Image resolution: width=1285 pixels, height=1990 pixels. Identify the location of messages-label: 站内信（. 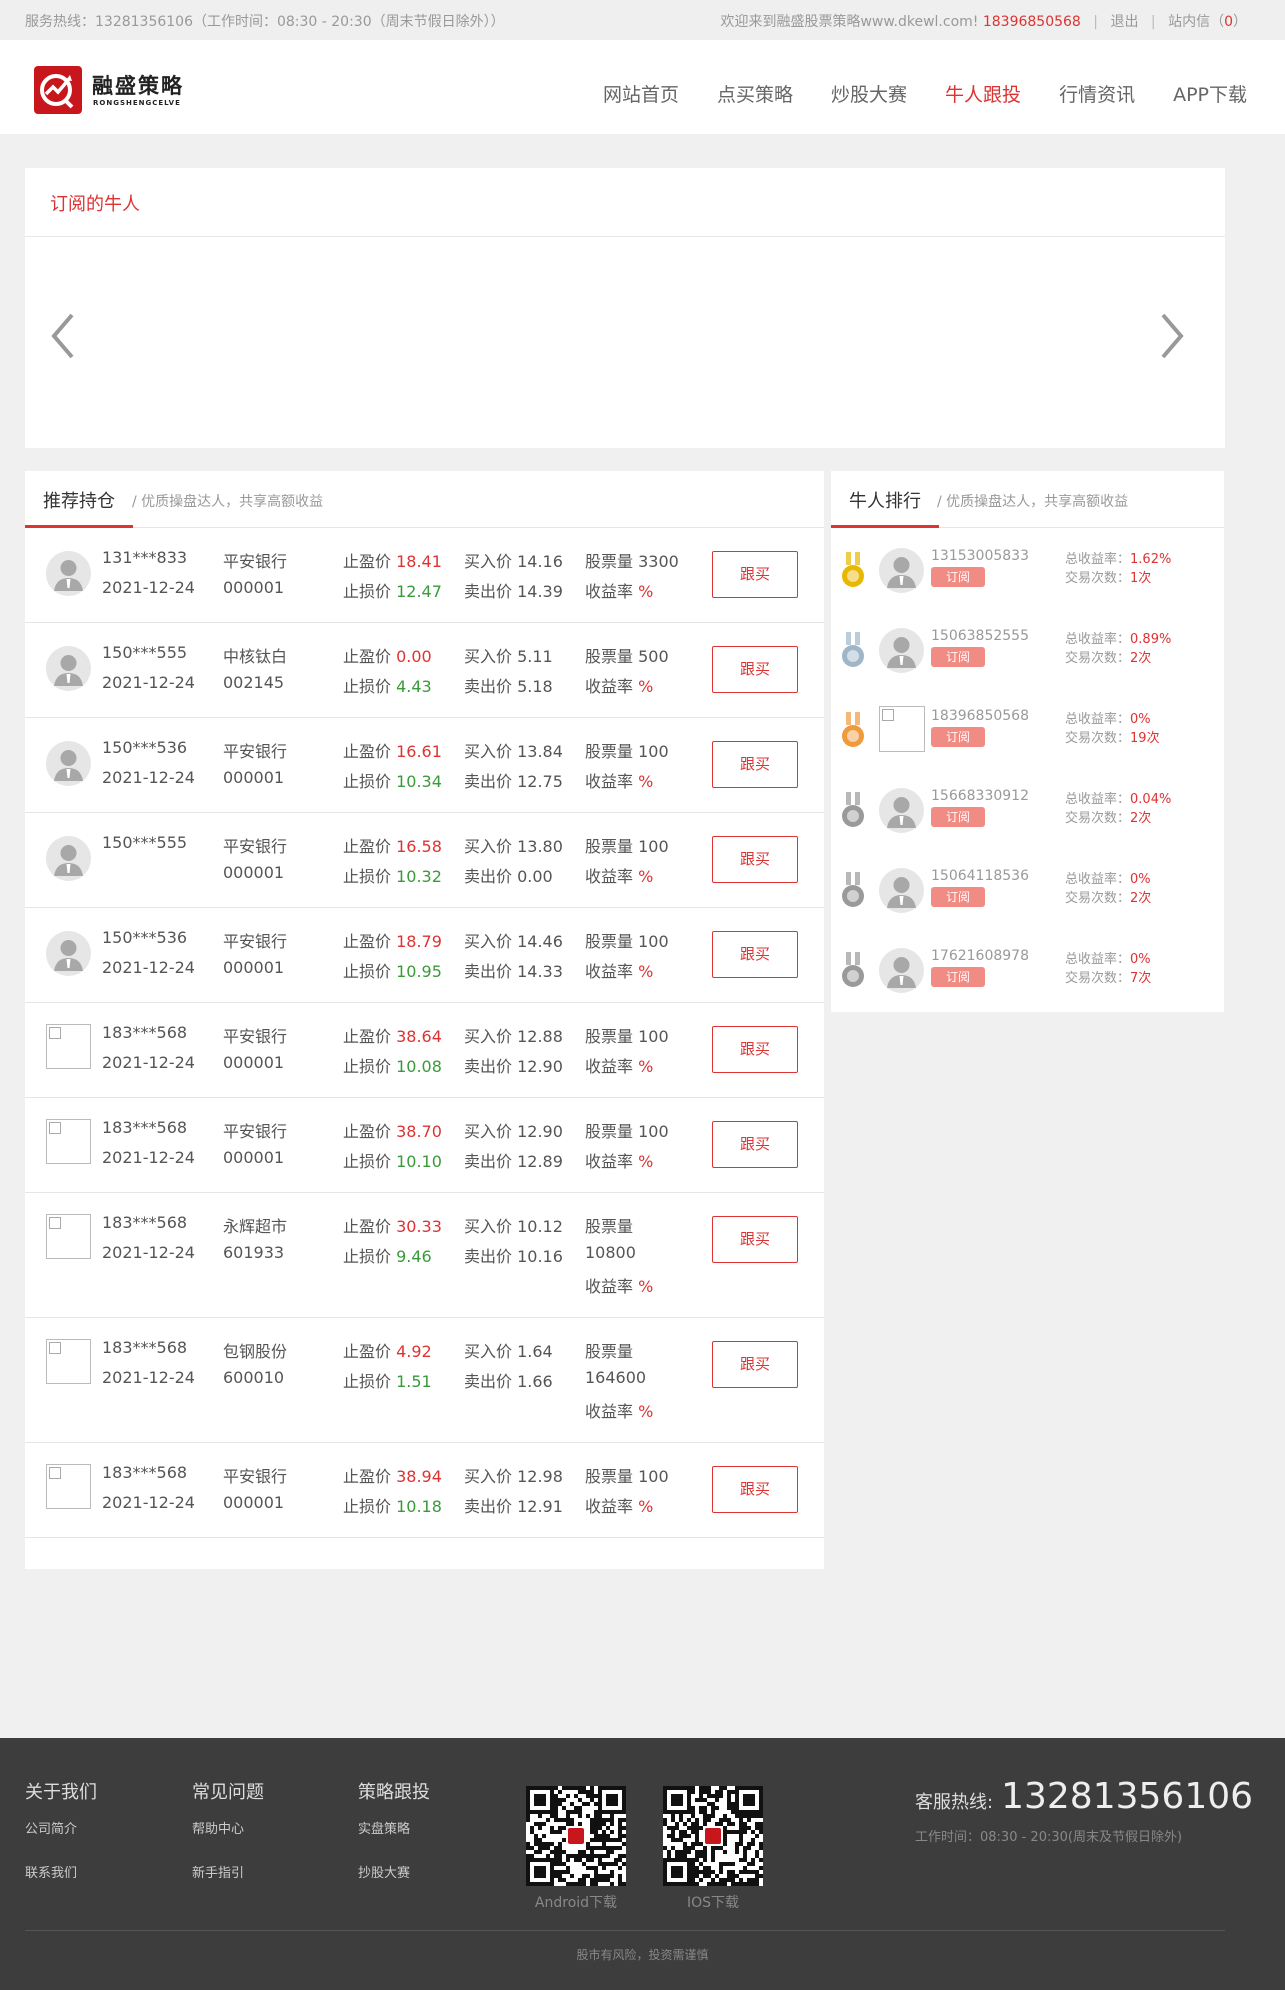
(1196, 22).